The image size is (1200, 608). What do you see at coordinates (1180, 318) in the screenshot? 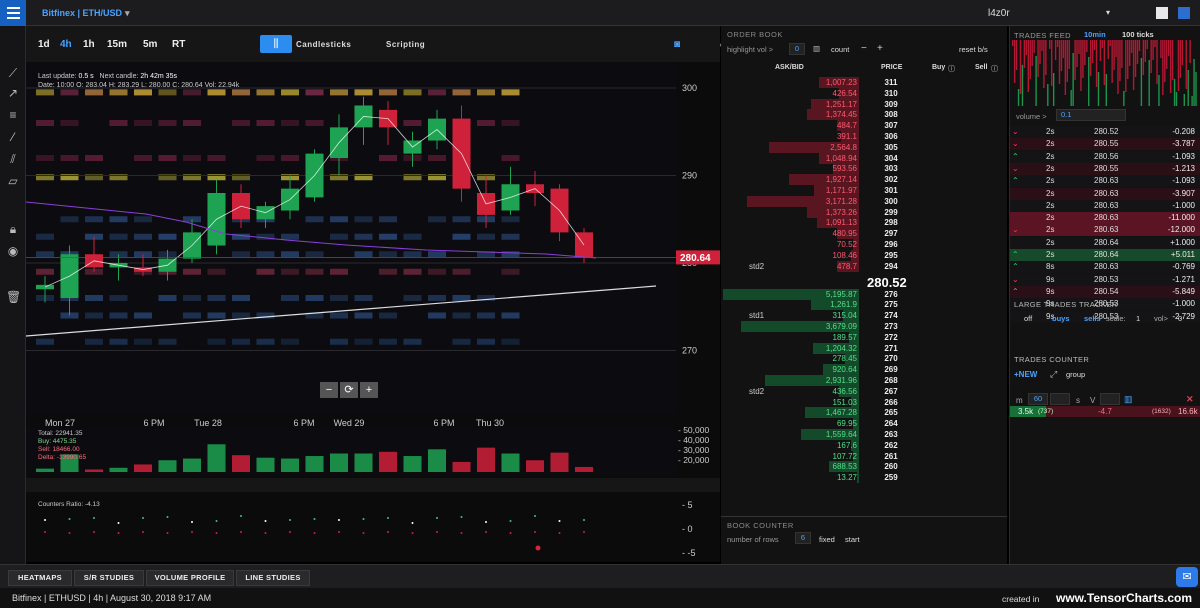
I see `vol-input: 0` at bounding box center [1180, 318].